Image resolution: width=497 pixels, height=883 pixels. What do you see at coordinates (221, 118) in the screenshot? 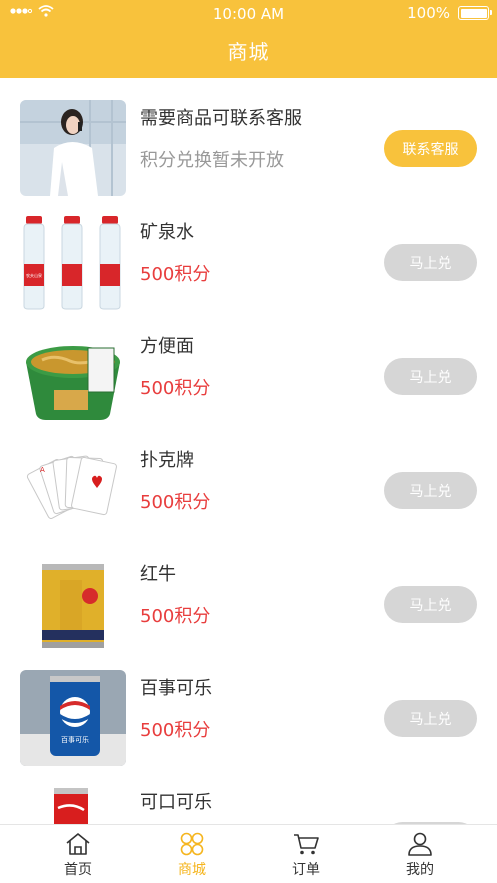
I see `item-name: 需要商品可联系客服` at bounding box center [221, 118].